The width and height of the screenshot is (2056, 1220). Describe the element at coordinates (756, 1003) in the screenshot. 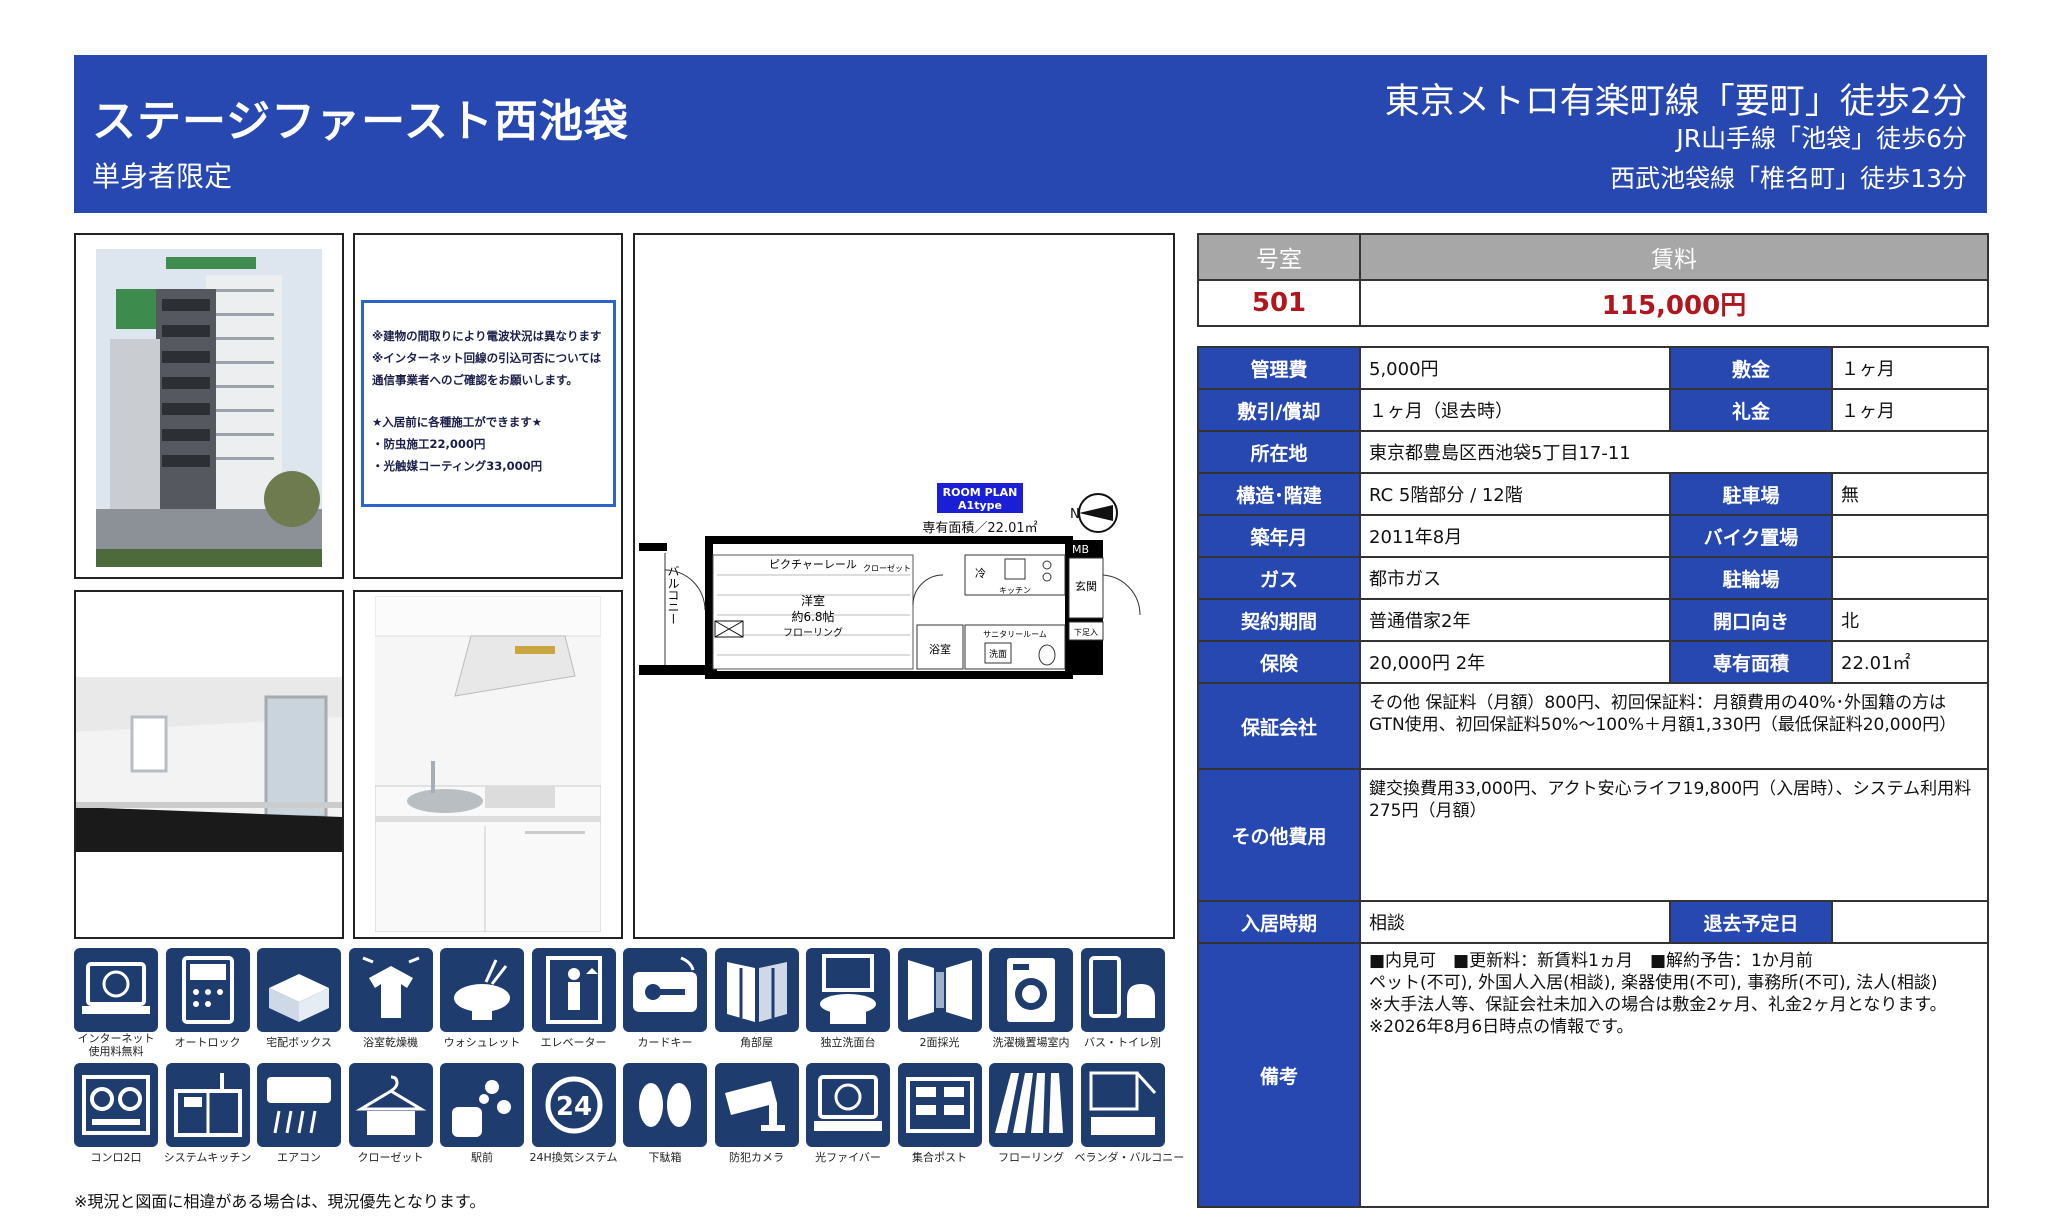

I see `corner-room-amenity: 角部屋` at that location.